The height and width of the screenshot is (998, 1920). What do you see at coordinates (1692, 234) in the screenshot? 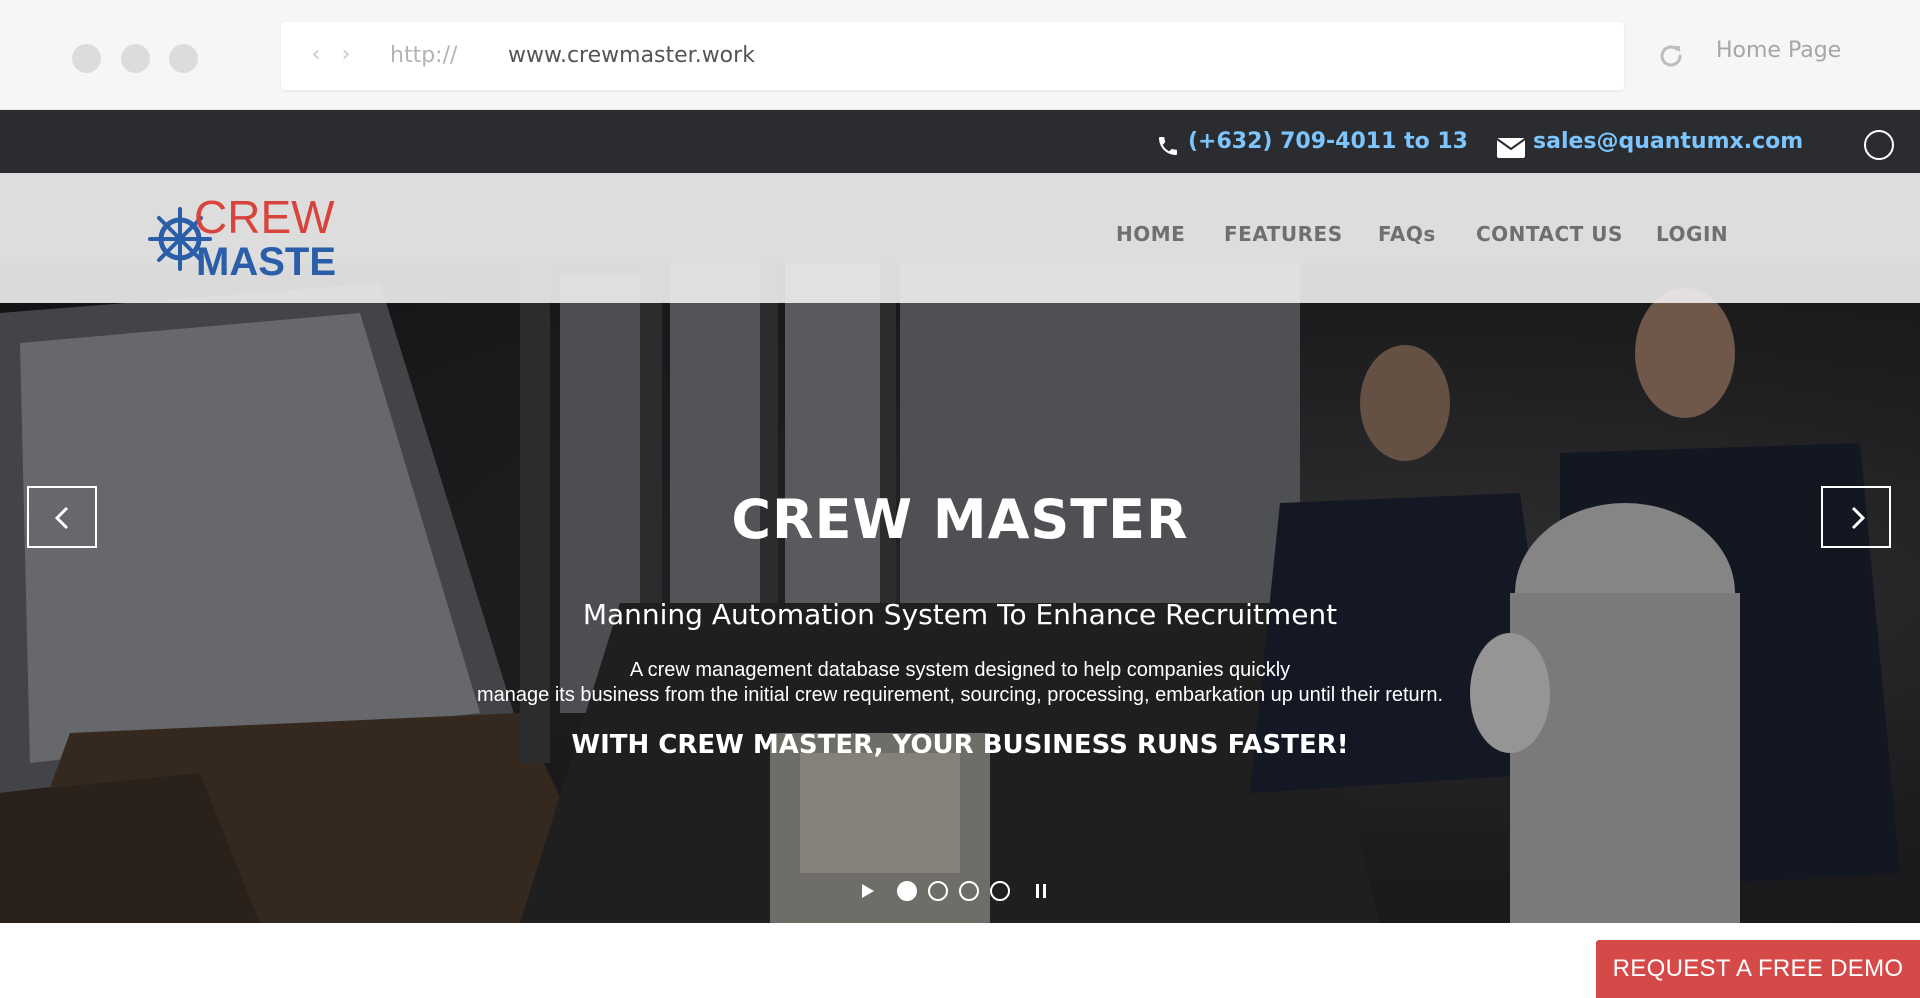
I see `nav-login: LOGIN` at bounding box center [1692, 234].